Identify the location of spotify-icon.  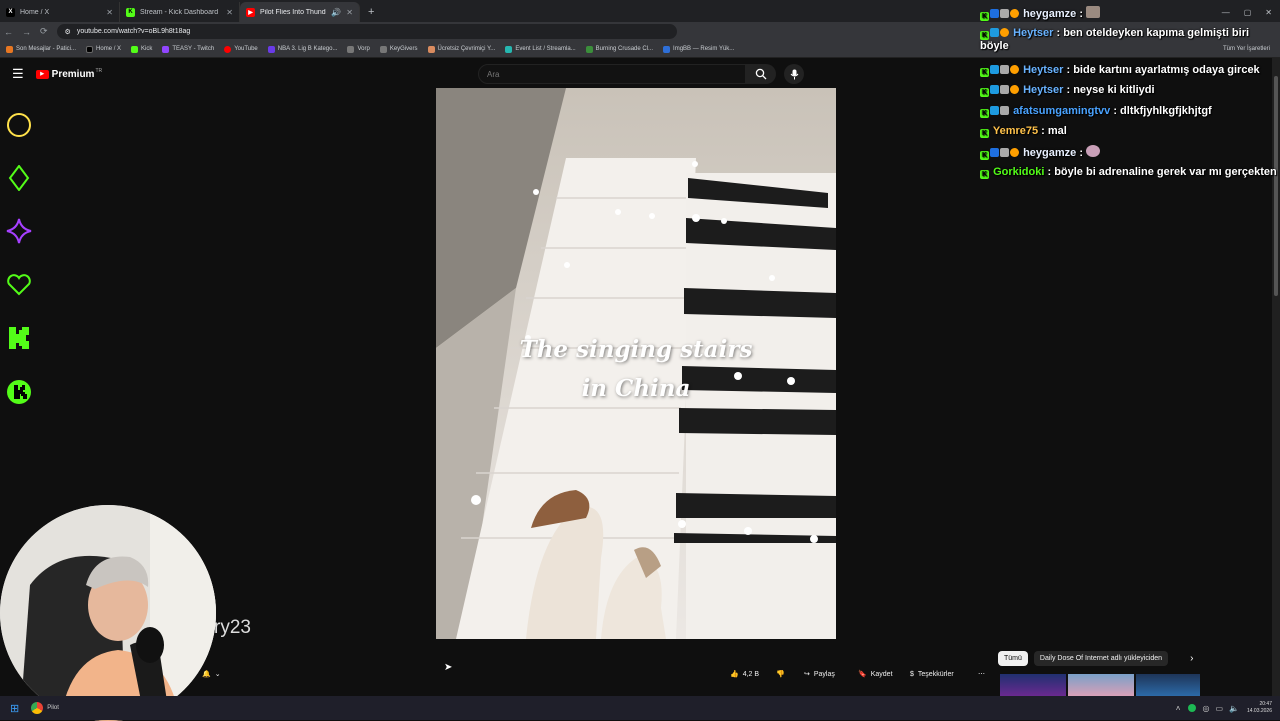
(1192, 708).